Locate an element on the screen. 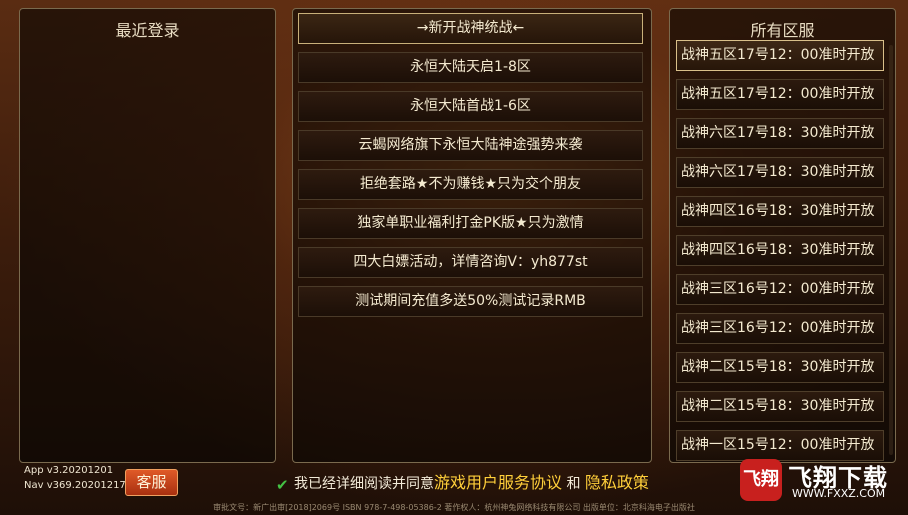 The image size is (908, 515). nav-version: Nav v369.20201217 is located at coordinates (75, 485).